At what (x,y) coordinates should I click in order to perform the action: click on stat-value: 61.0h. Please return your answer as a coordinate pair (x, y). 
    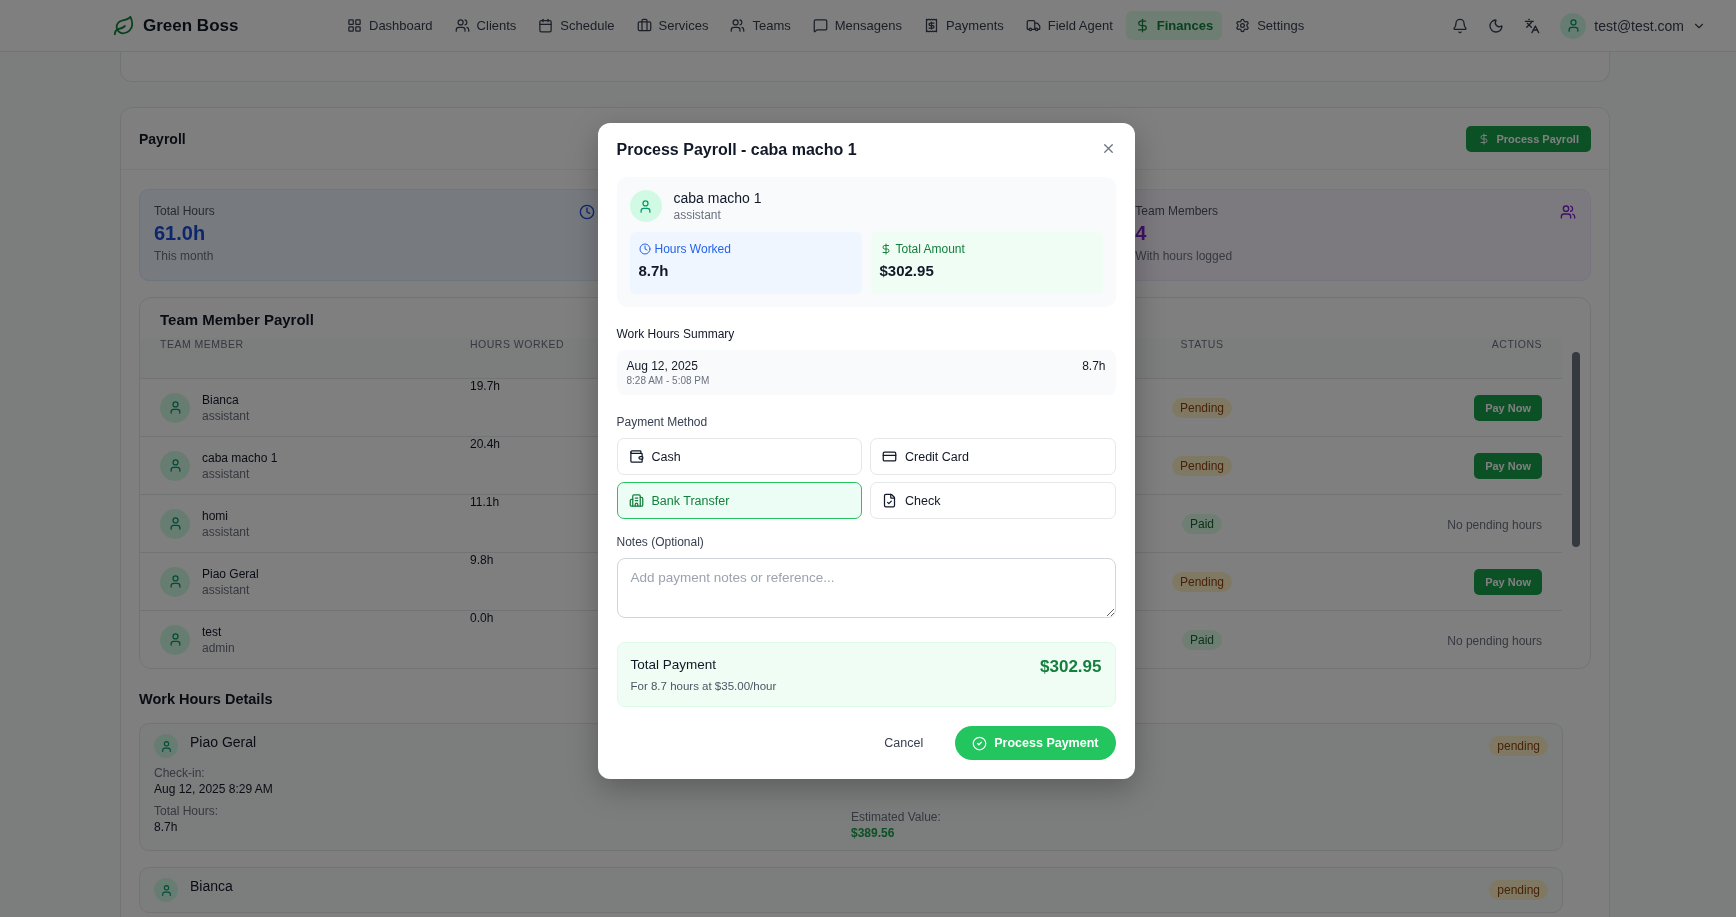
    Looking at the image, I should click on (180, 233).